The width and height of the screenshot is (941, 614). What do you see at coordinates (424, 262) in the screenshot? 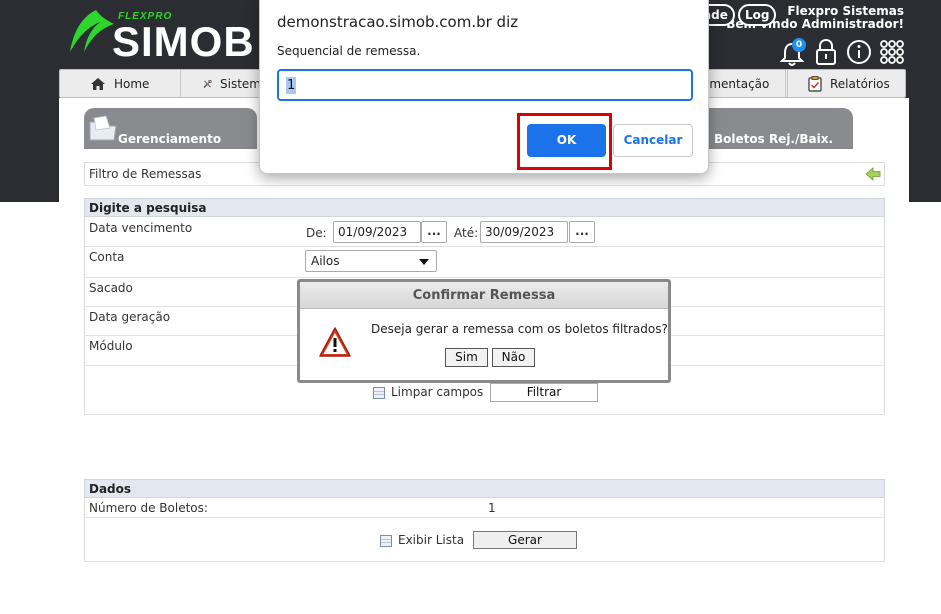
I see `chevron-down-icon` at bounding box center [424, 262].